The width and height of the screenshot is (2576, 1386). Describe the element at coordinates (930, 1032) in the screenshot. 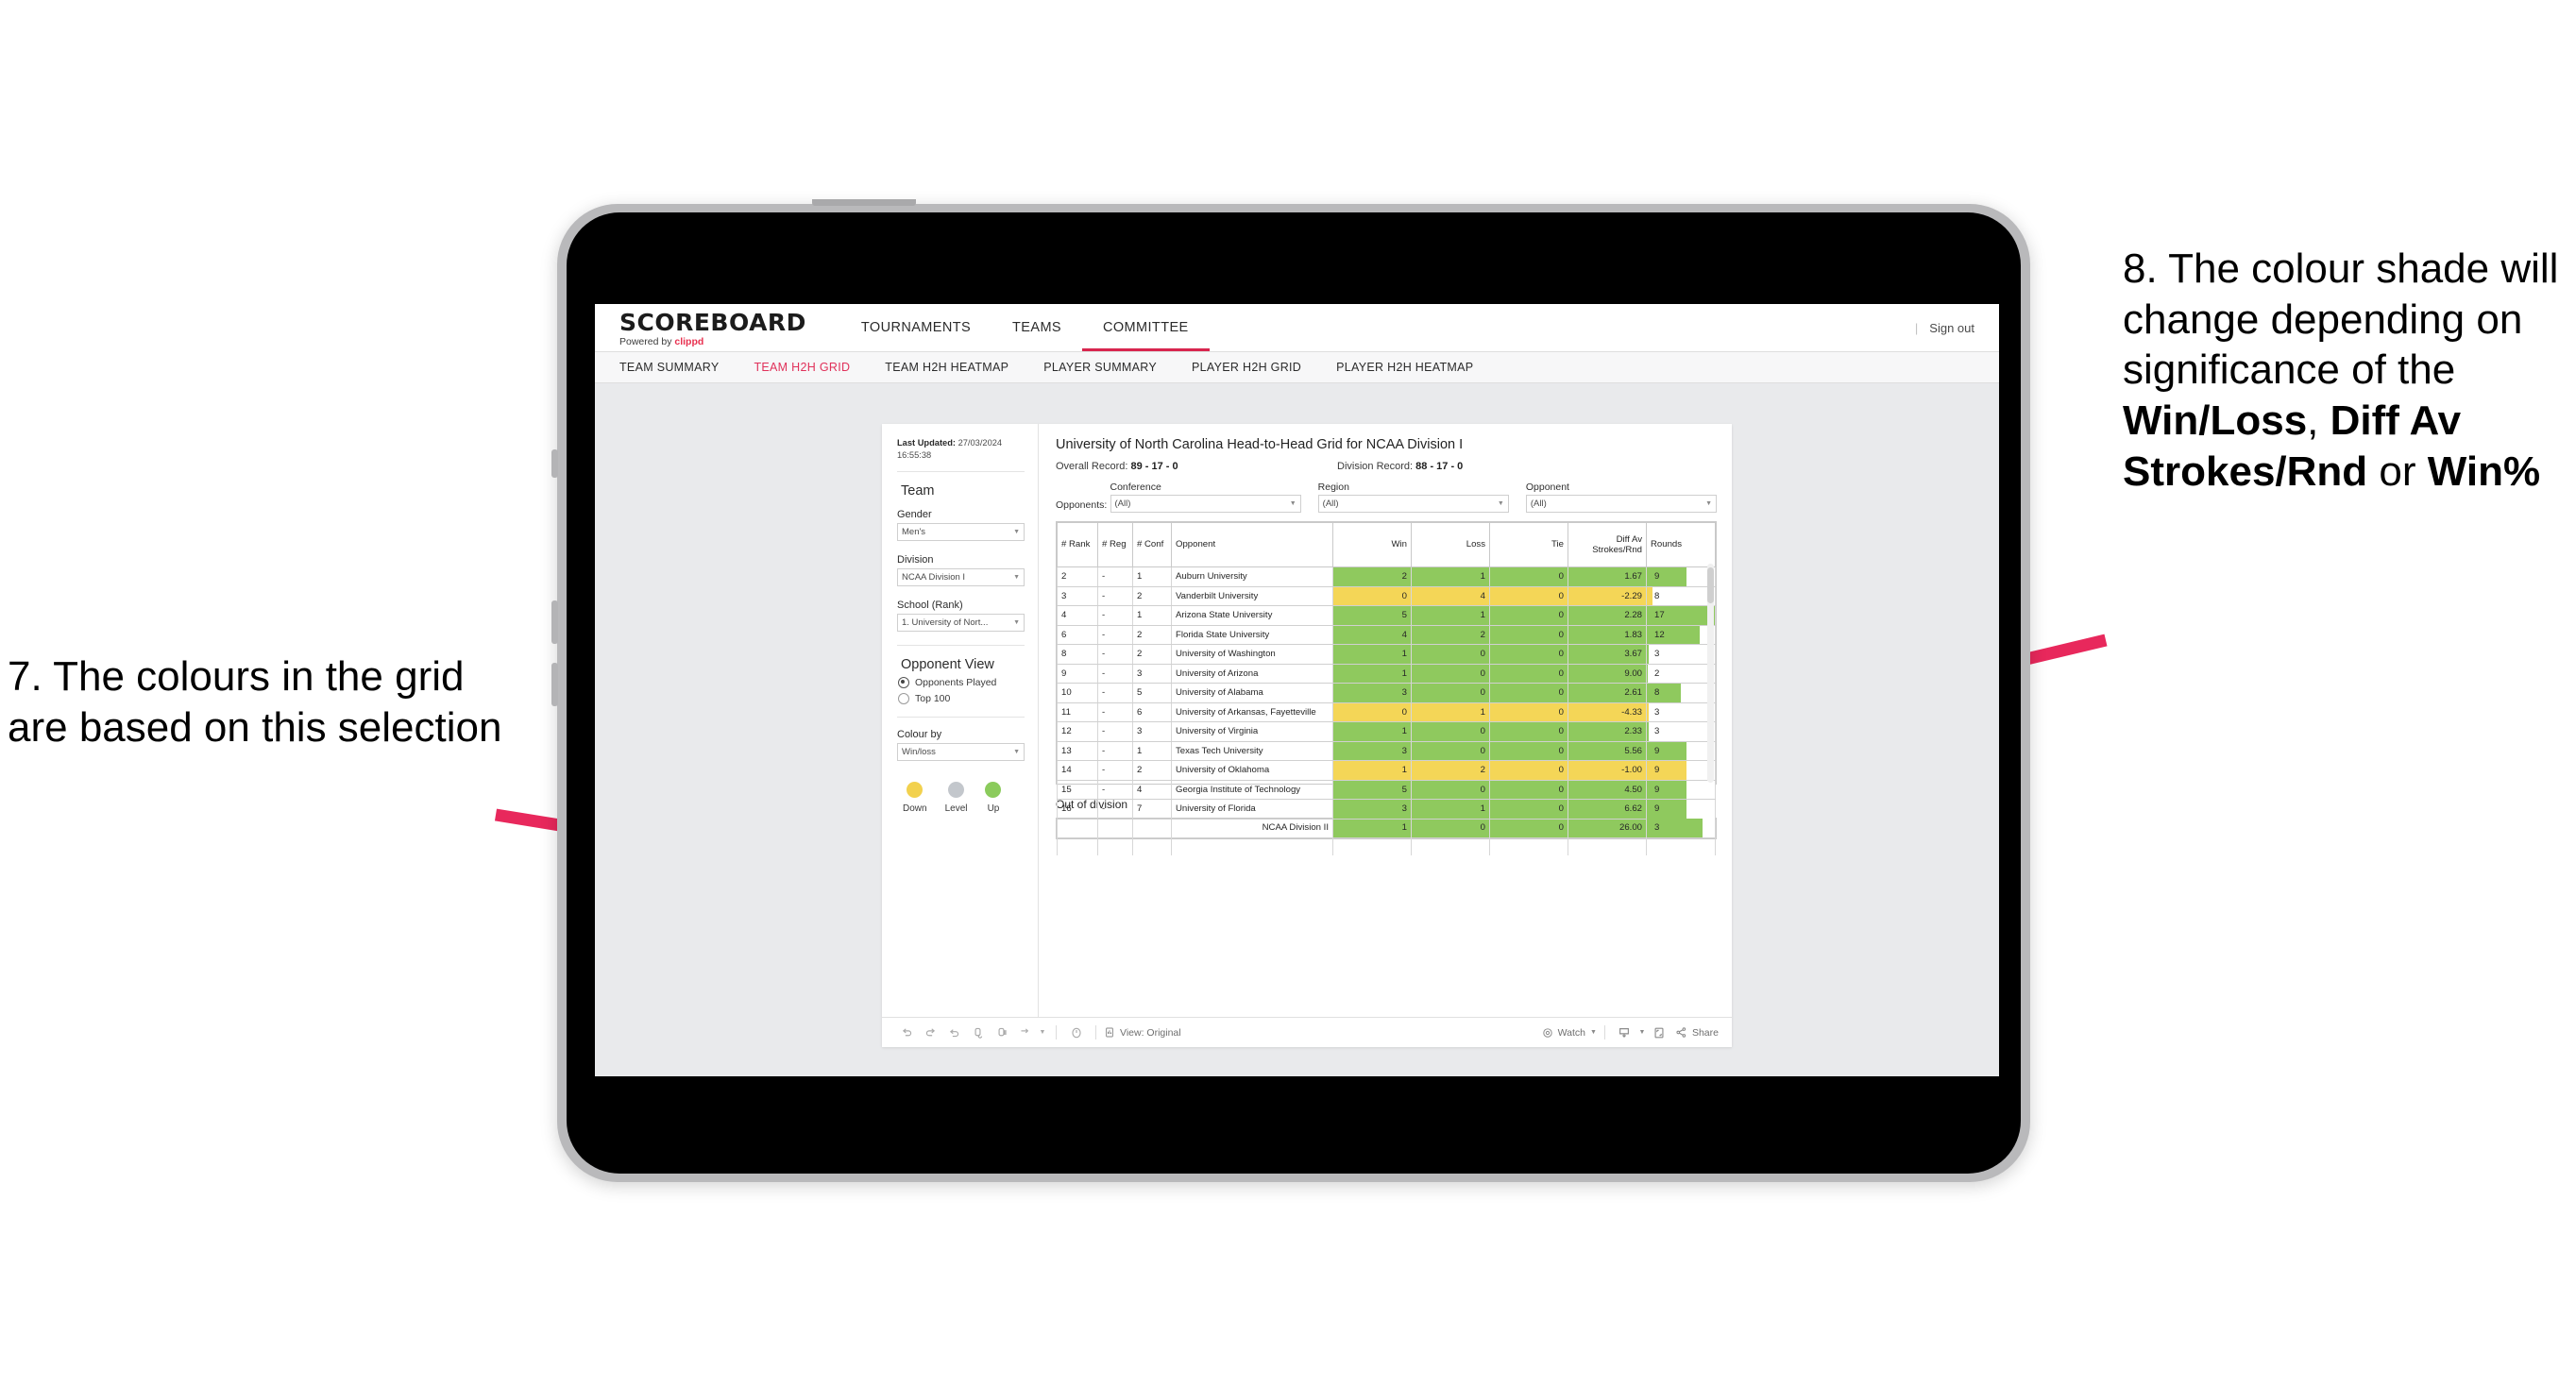

I see `redo-icon` at that location.